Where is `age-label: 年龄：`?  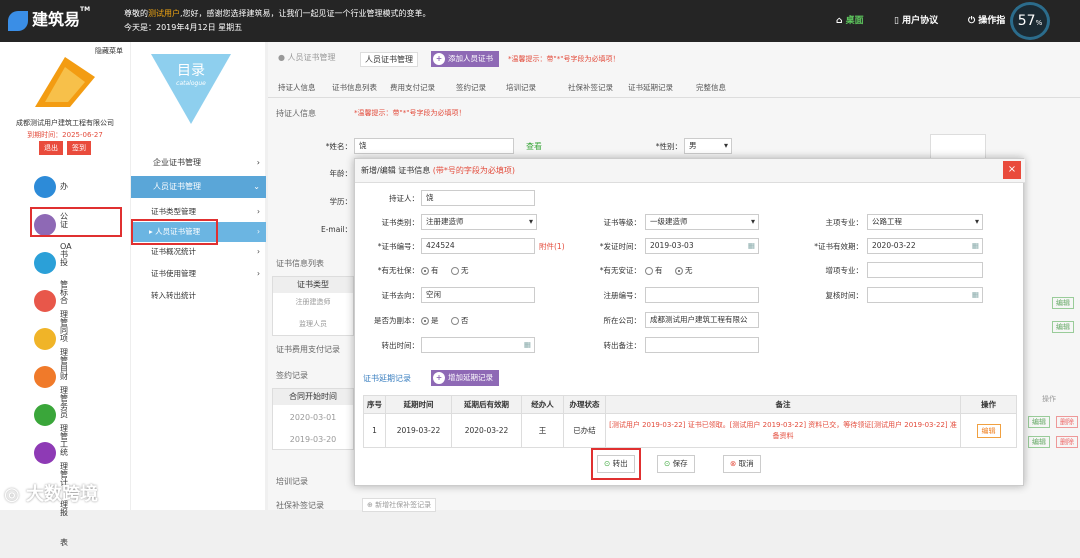
age-label: 年龄： is located at coordinates (341, 173).